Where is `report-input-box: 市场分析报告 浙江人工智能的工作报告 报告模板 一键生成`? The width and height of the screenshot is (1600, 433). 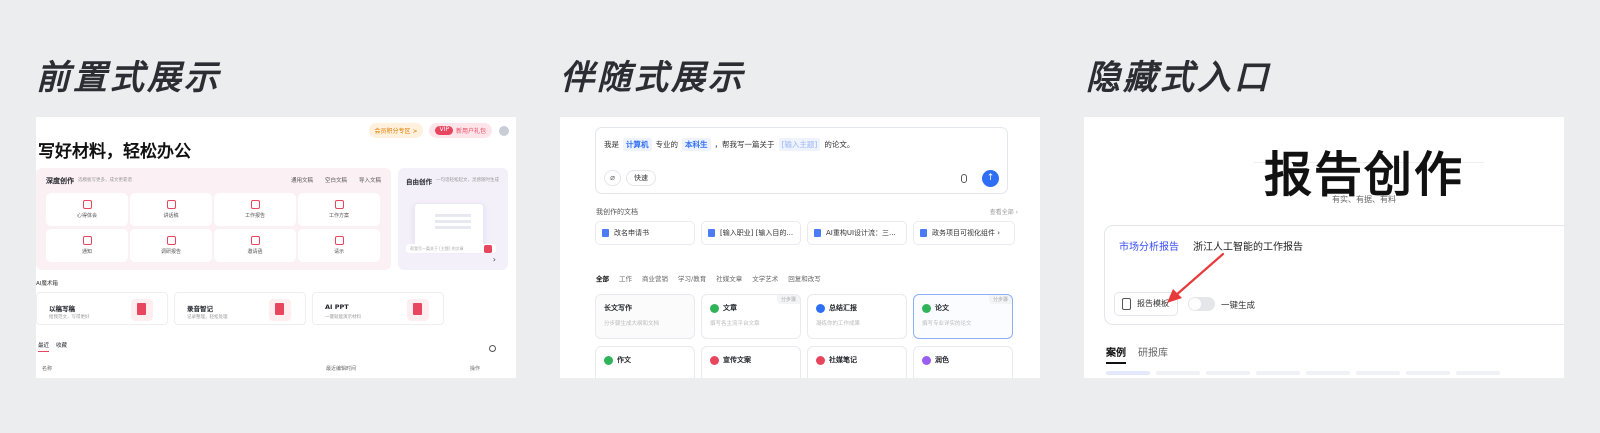
report-input-box: 市场分析报告 浙江人工智能的工作报告 报告模板 一键生成 is located at coordinates (1334, 275).